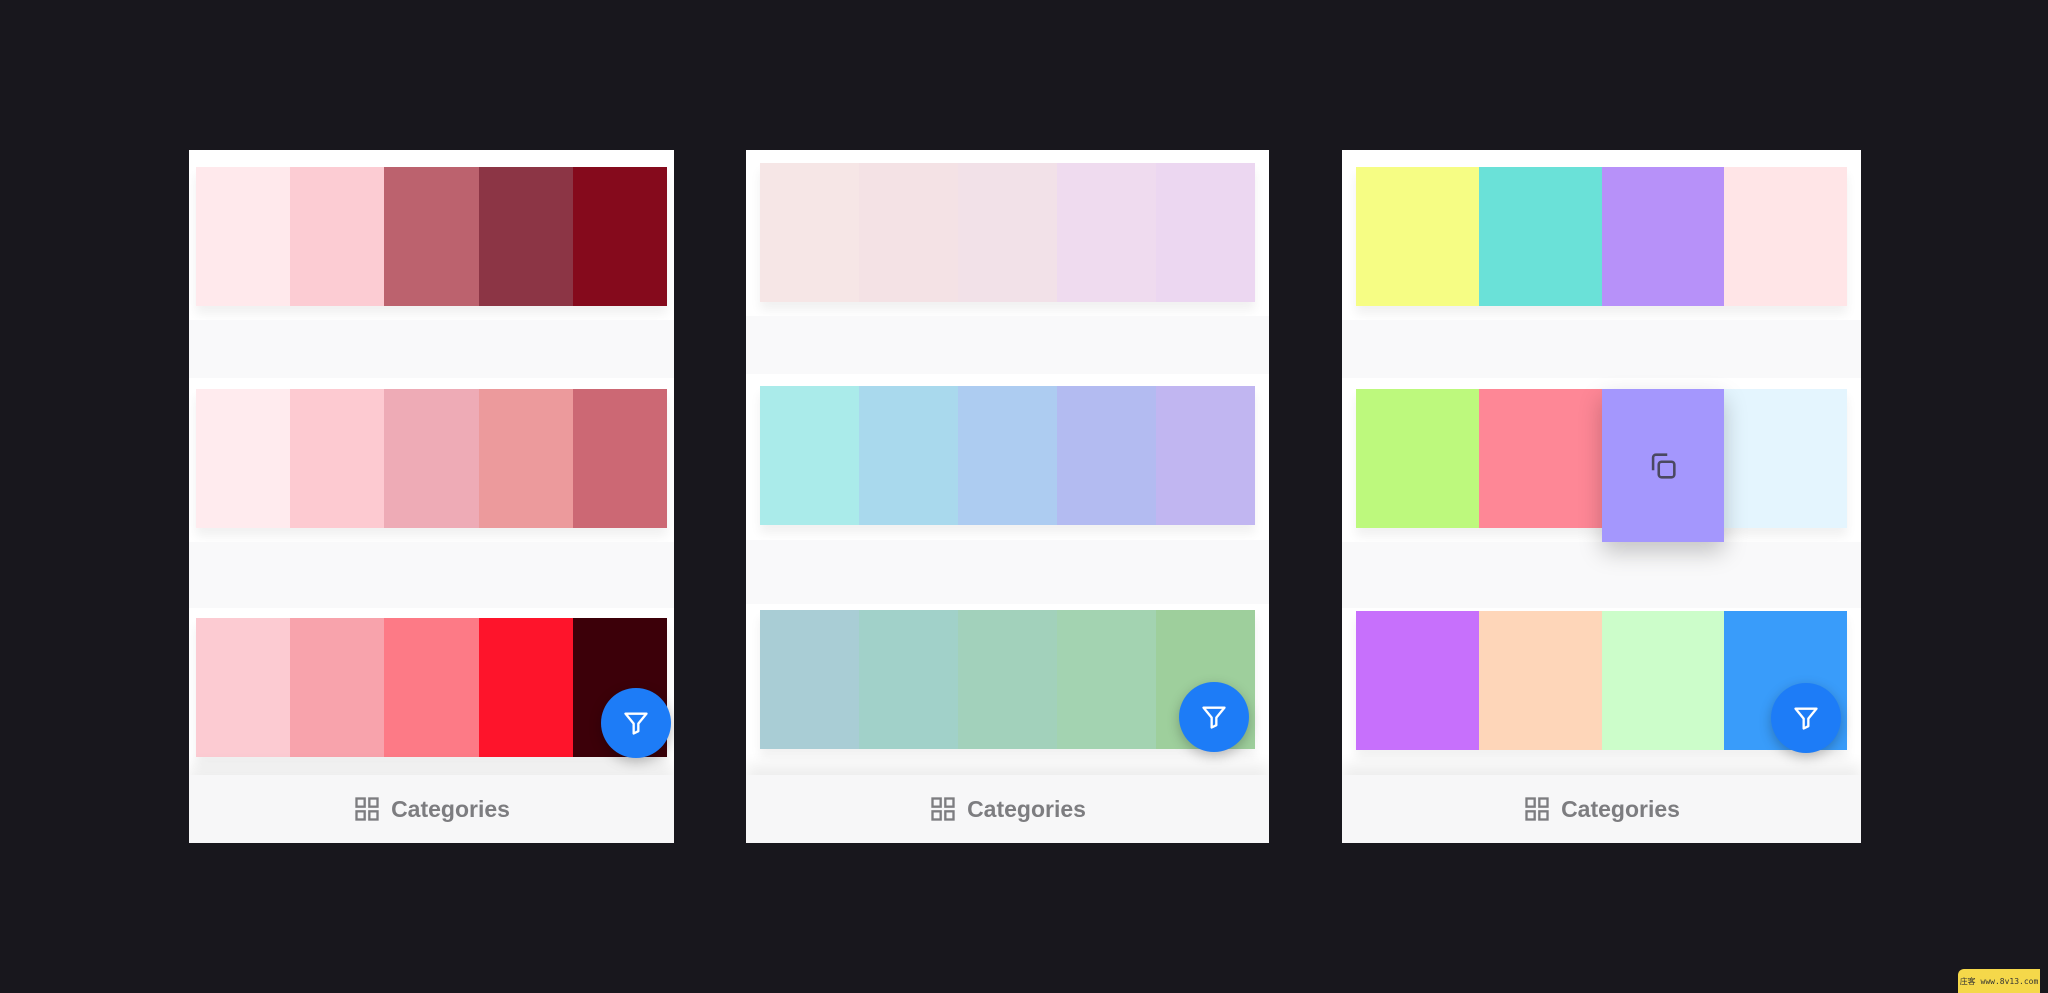 The image size is (2048, 993). What do you see at coordinates (1999, 981) in the screenshot?
I see `watermark-badge: 庄客 www.8v13.com` at bounding box center [1999, 981].